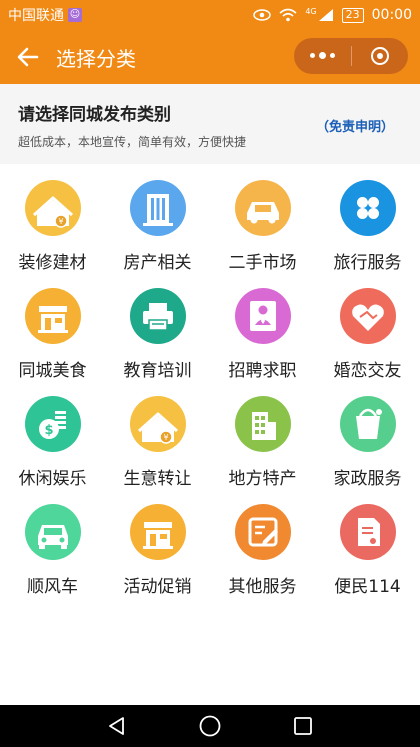 The image size is (420, 747). I want to click on page-title: 选择分类, so click(96, 58).